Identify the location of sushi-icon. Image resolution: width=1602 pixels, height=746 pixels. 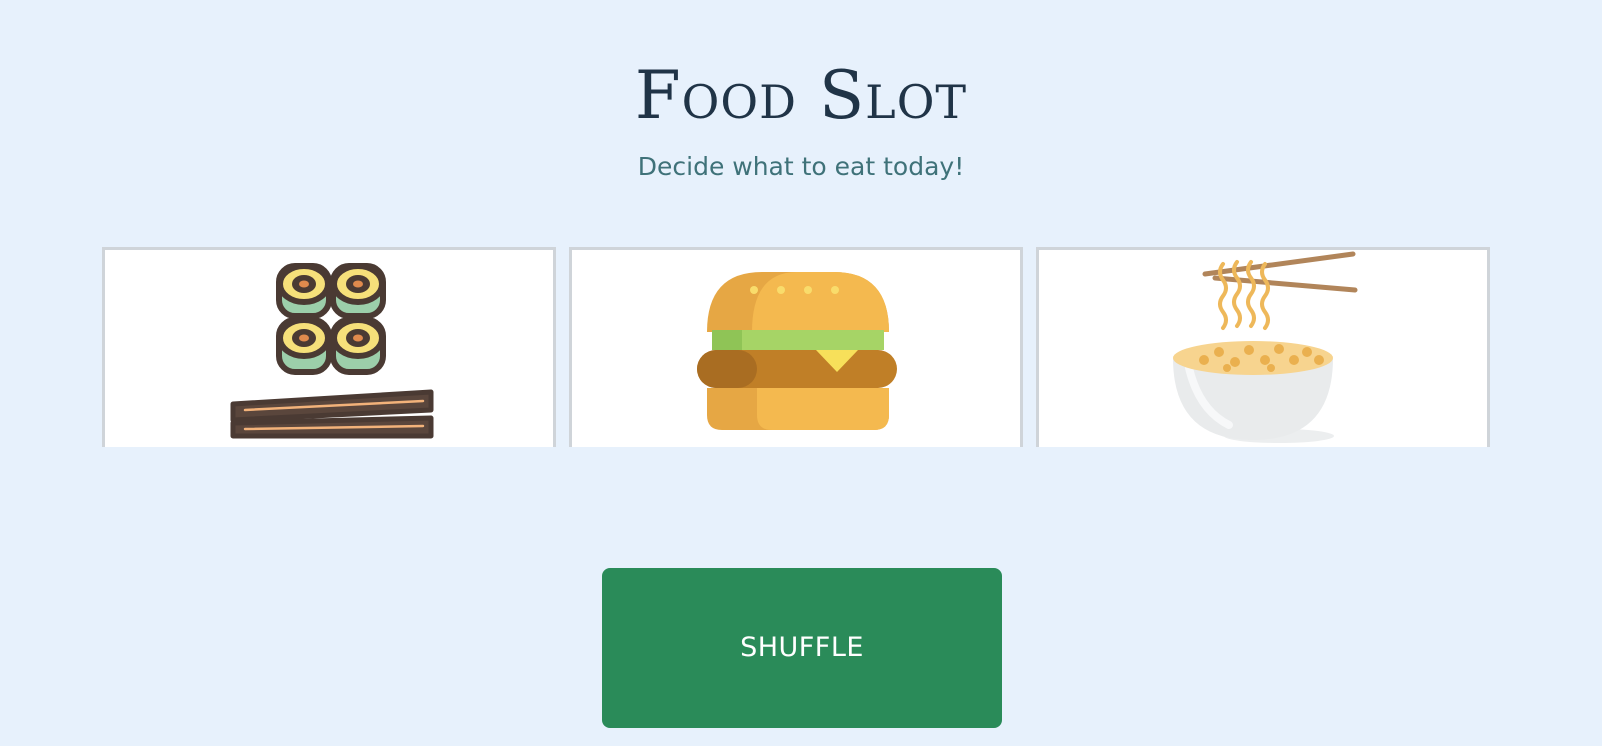
(332, 351).